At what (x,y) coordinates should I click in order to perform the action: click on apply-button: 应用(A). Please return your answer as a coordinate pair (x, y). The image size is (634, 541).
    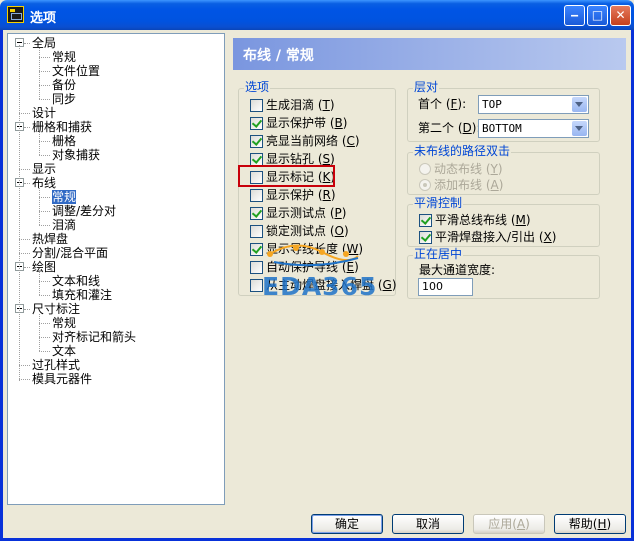
    Looking at the image, I should click on (509, 524).